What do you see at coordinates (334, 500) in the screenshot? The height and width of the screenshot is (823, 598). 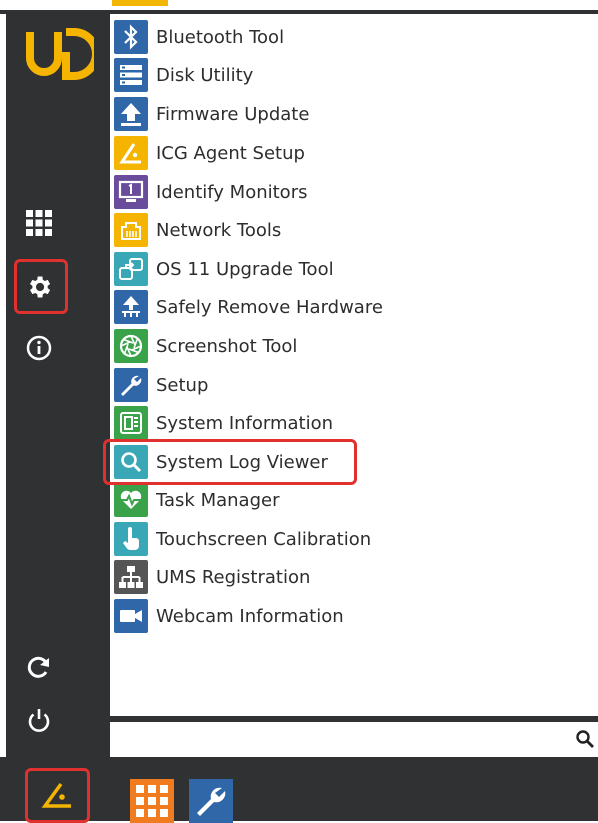 I see `menu-item-task-manager: Task Manager` at bounding box center [334, 500].